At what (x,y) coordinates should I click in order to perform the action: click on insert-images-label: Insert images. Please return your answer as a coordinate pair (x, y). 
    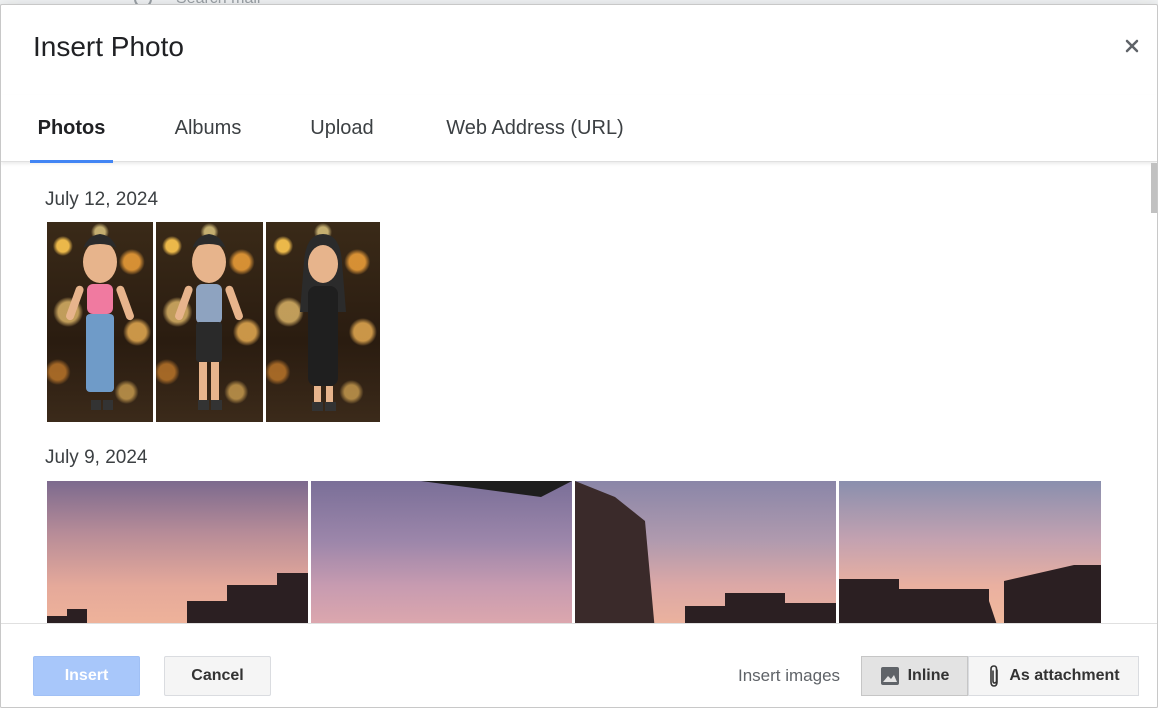
    Looking at the image, I should click on (789, 675).